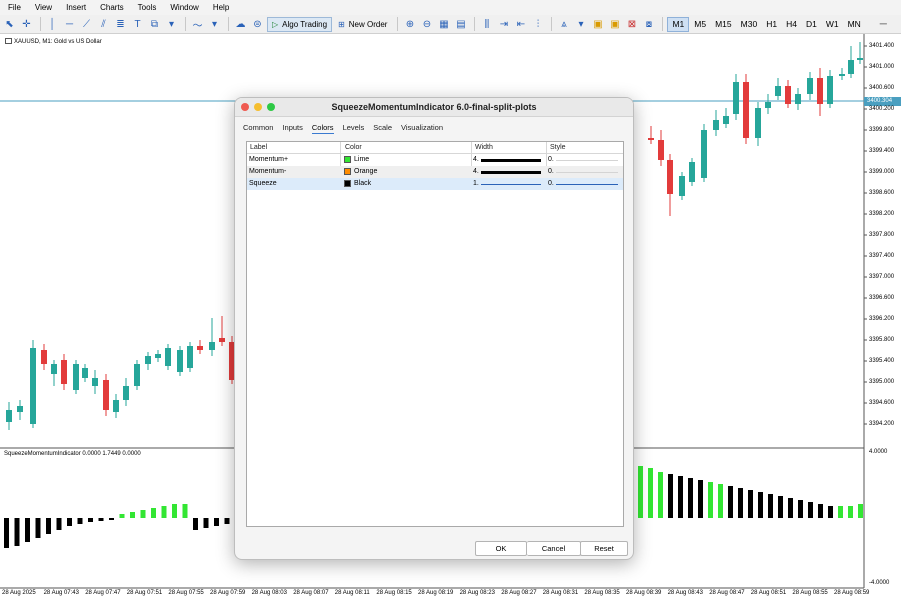 Image resolution: width=901 pixels, height=600 pixels. What do you see at coordinates (86, 24) in the screenshot?
I see `trend-line-icon: ⟋` at bounding box center [86, 24].